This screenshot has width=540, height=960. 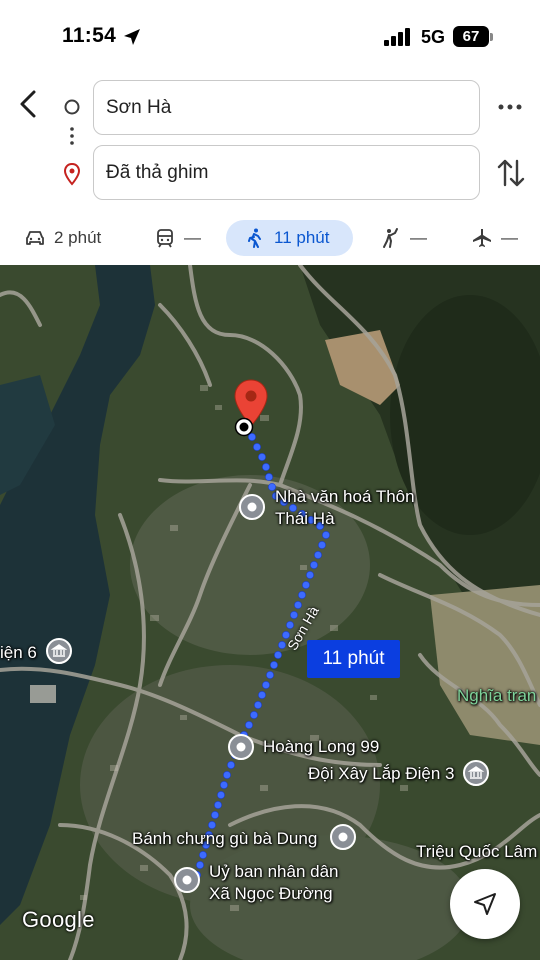 I want to click on swap-icon, so click(x=511, y=173).